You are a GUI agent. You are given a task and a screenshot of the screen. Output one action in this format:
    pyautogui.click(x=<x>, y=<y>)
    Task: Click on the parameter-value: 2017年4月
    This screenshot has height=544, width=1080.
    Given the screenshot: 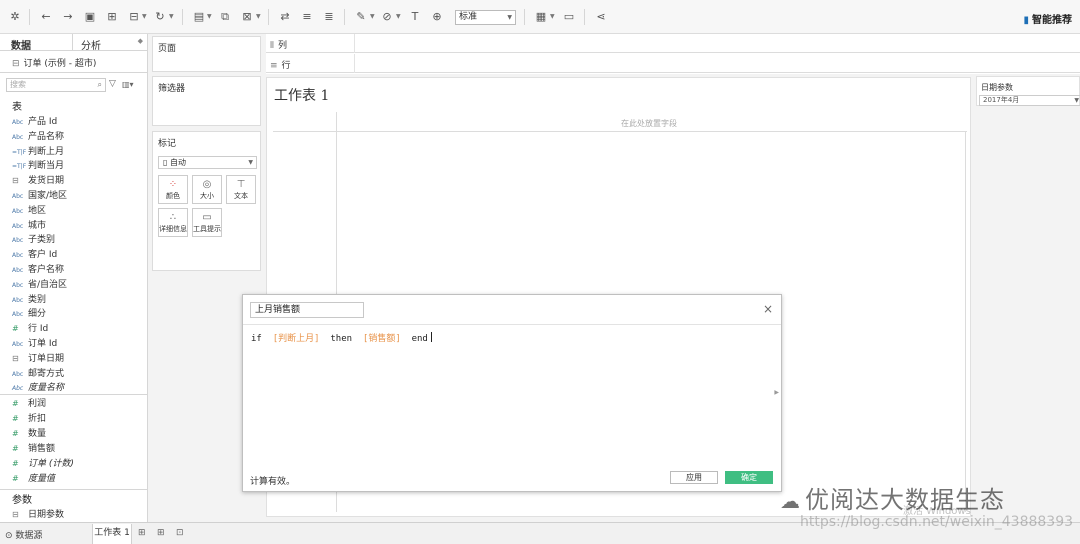 What is the action you would take?
    pyautogui.click(x=1001, y=100)
    